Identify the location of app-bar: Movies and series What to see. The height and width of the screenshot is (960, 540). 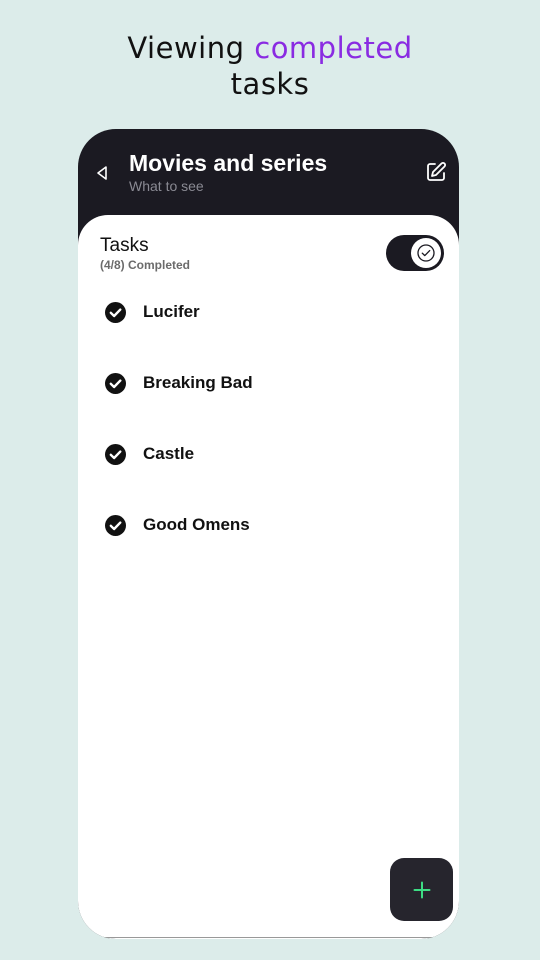
(268, 179).